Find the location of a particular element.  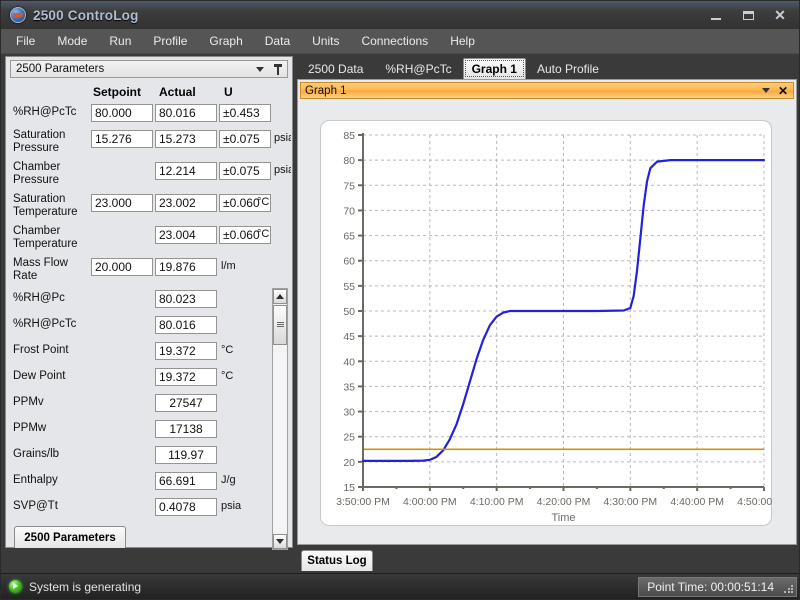

svg-text: 80 is located at coordinates (349, 161).